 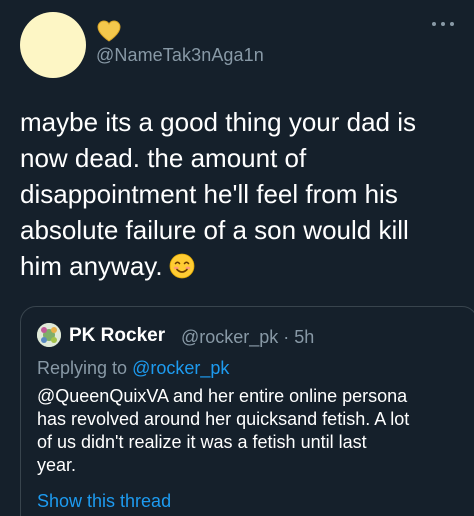 I want to click on replying-to: Replying to @rocker_pk, so click(x=133, y=368).